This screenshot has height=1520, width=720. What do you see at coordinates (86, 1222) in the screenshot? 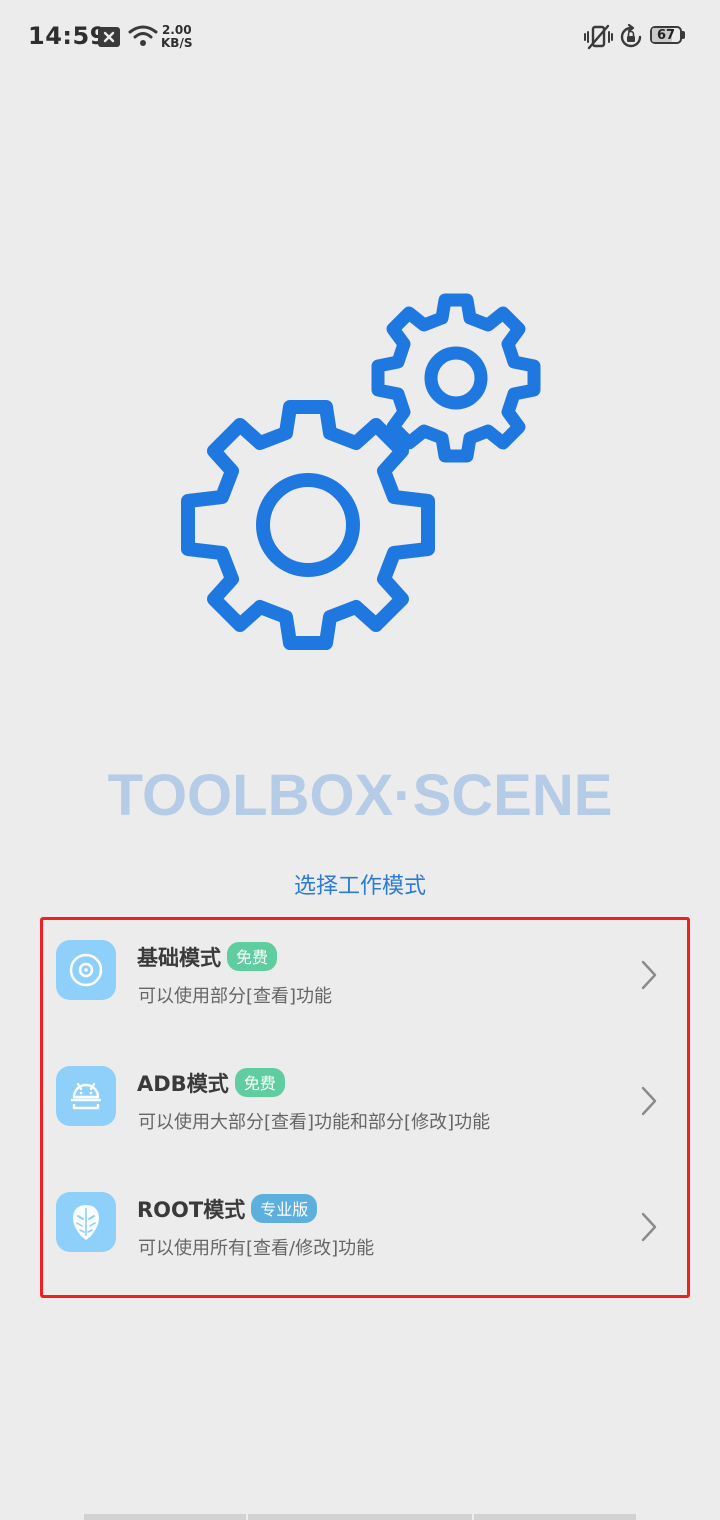
I see `mask-icon` at bounding box center [86, 1222].